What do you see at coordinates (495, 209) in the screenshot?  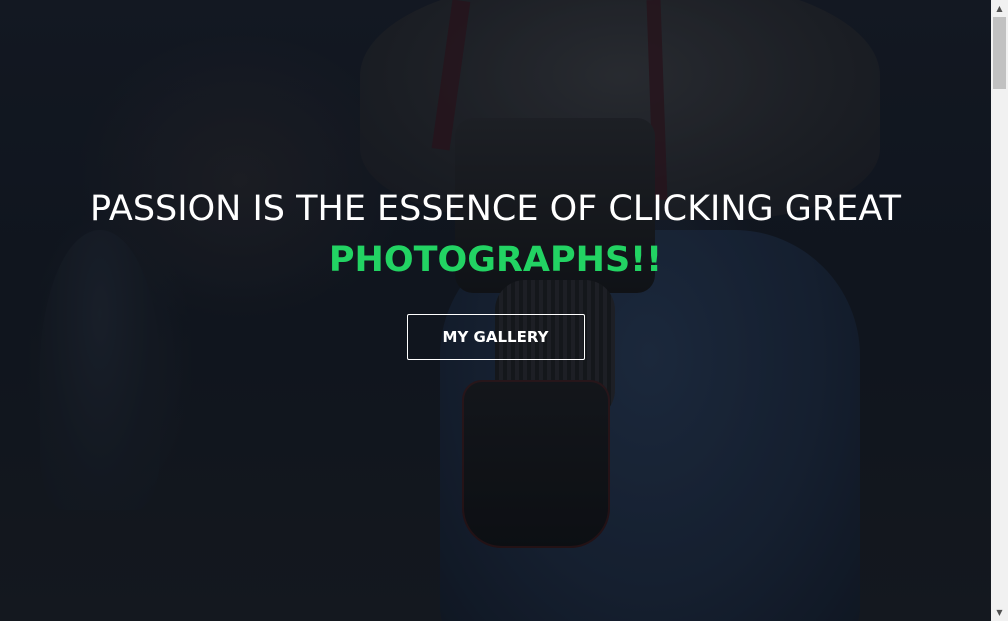 I see `hero-headline-text: PASSION IS THE ESSENCE OF CLICKING GREAT` at bounding box center [495, 209].